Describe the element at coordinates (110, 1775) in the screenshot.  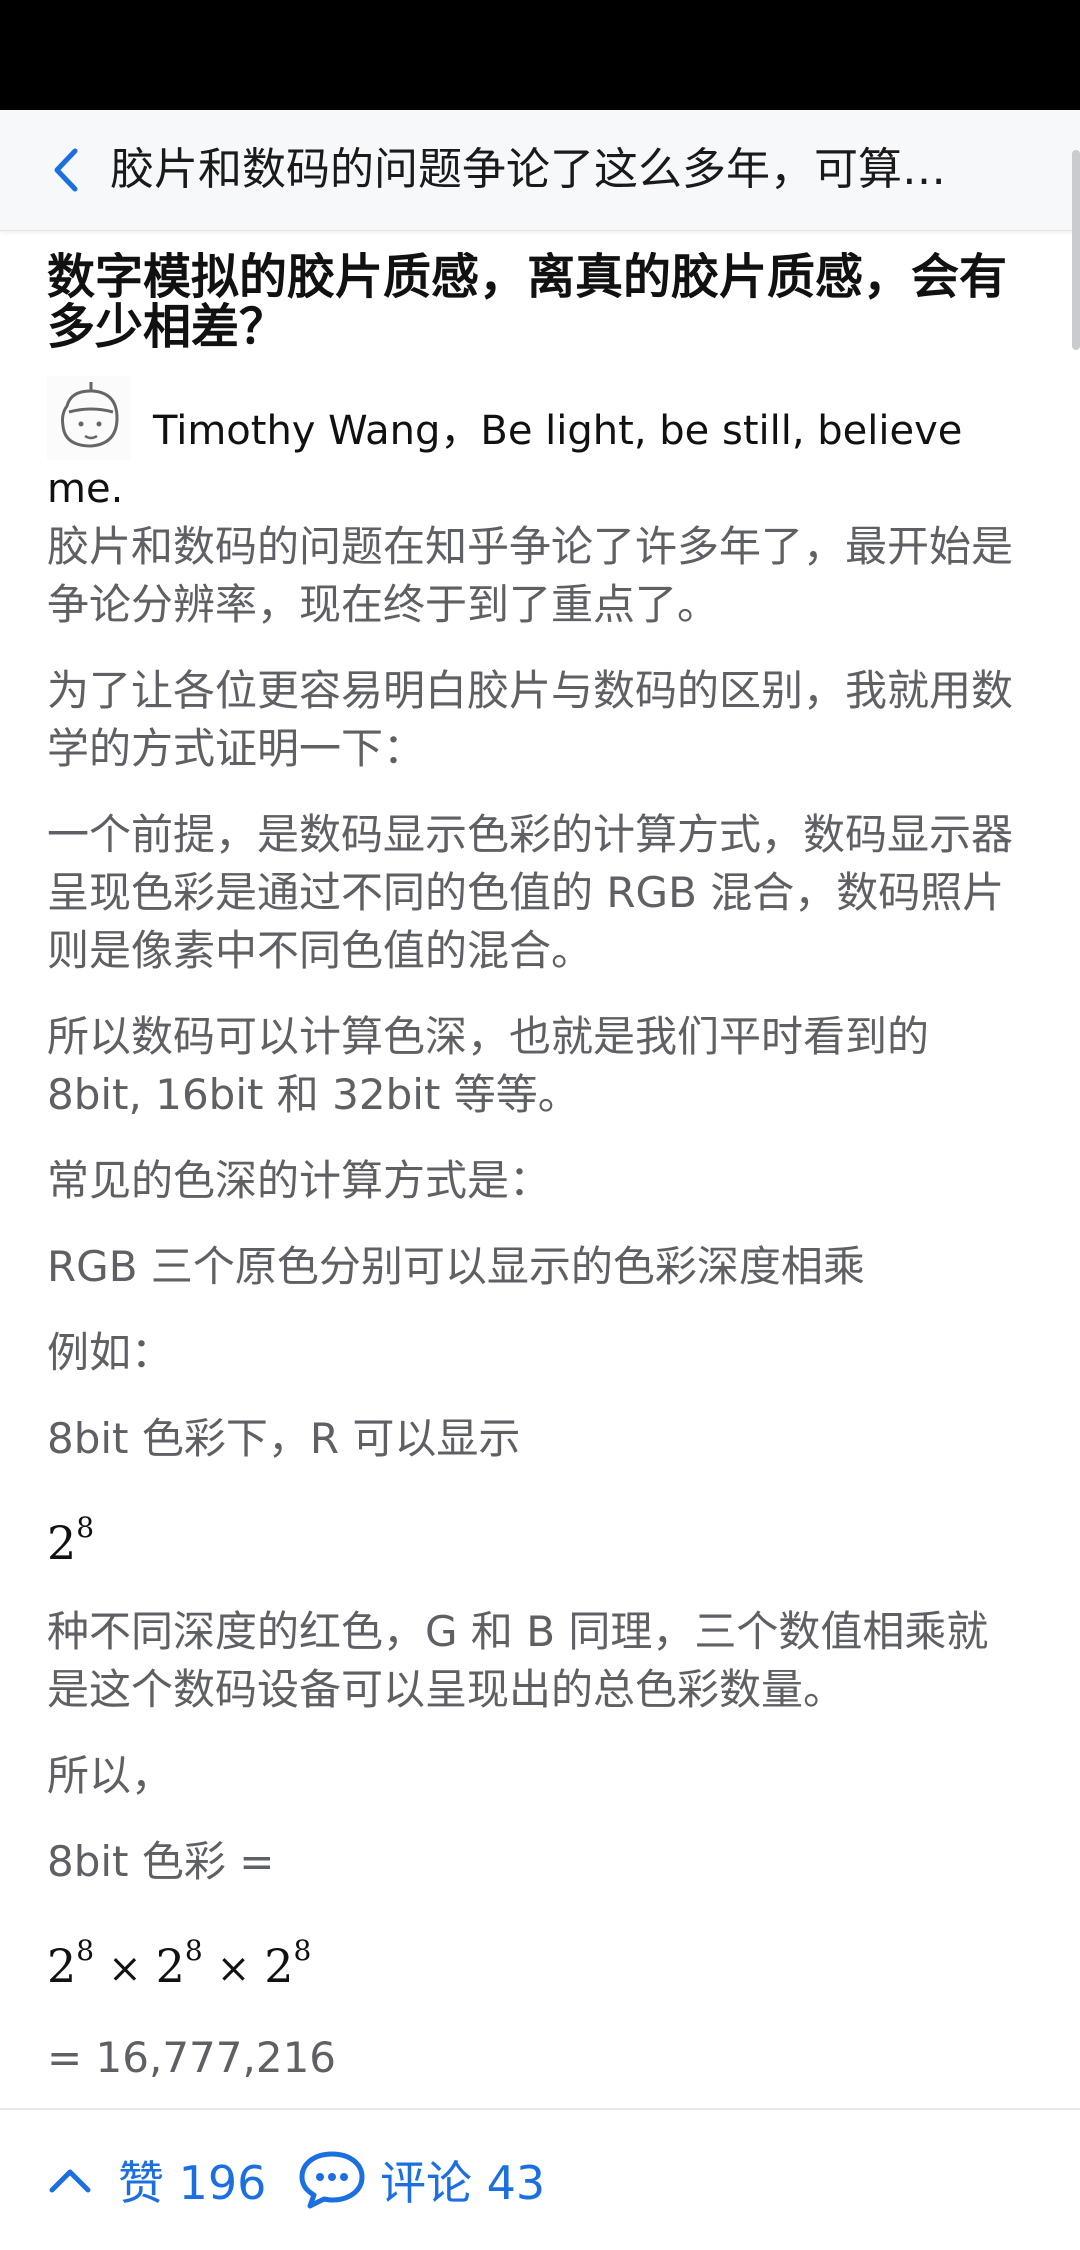
I see `answer-paragraph: 所以，` at that location.